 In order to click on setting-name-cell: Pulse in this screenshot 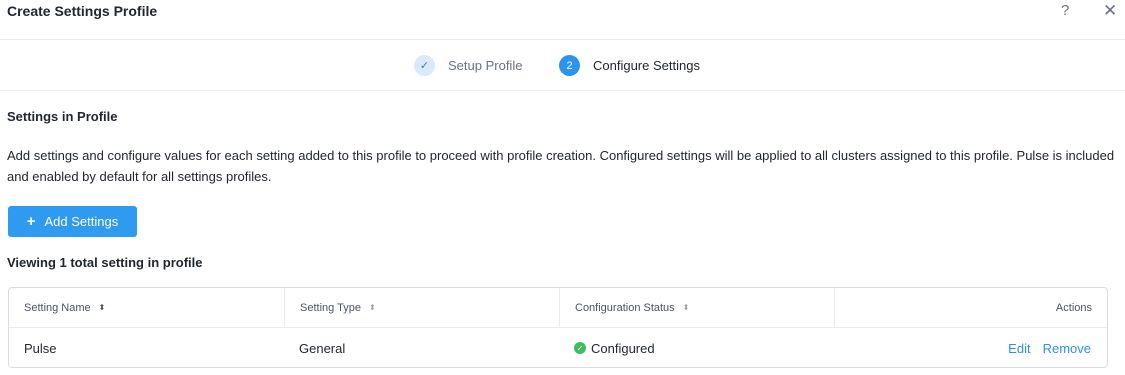, I will do `click(40, 348)`.